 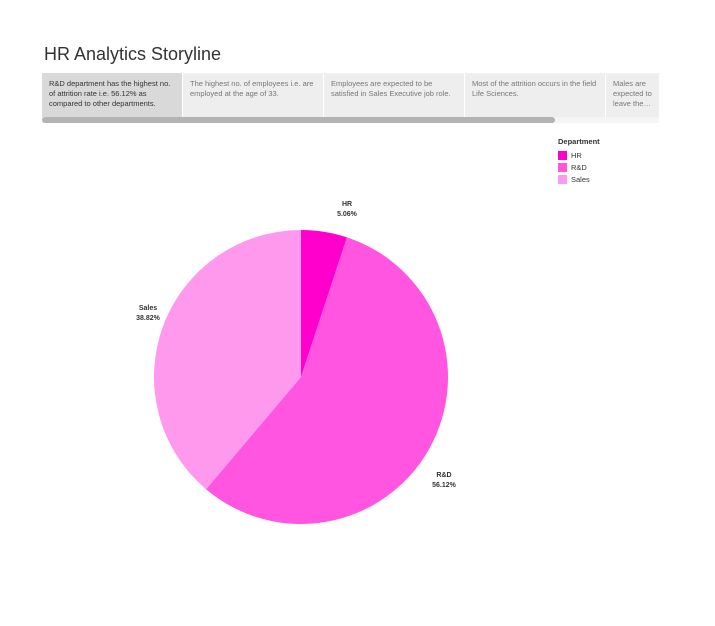 I want to click on slice-label-hr: HR, so click(x=347, y=204).